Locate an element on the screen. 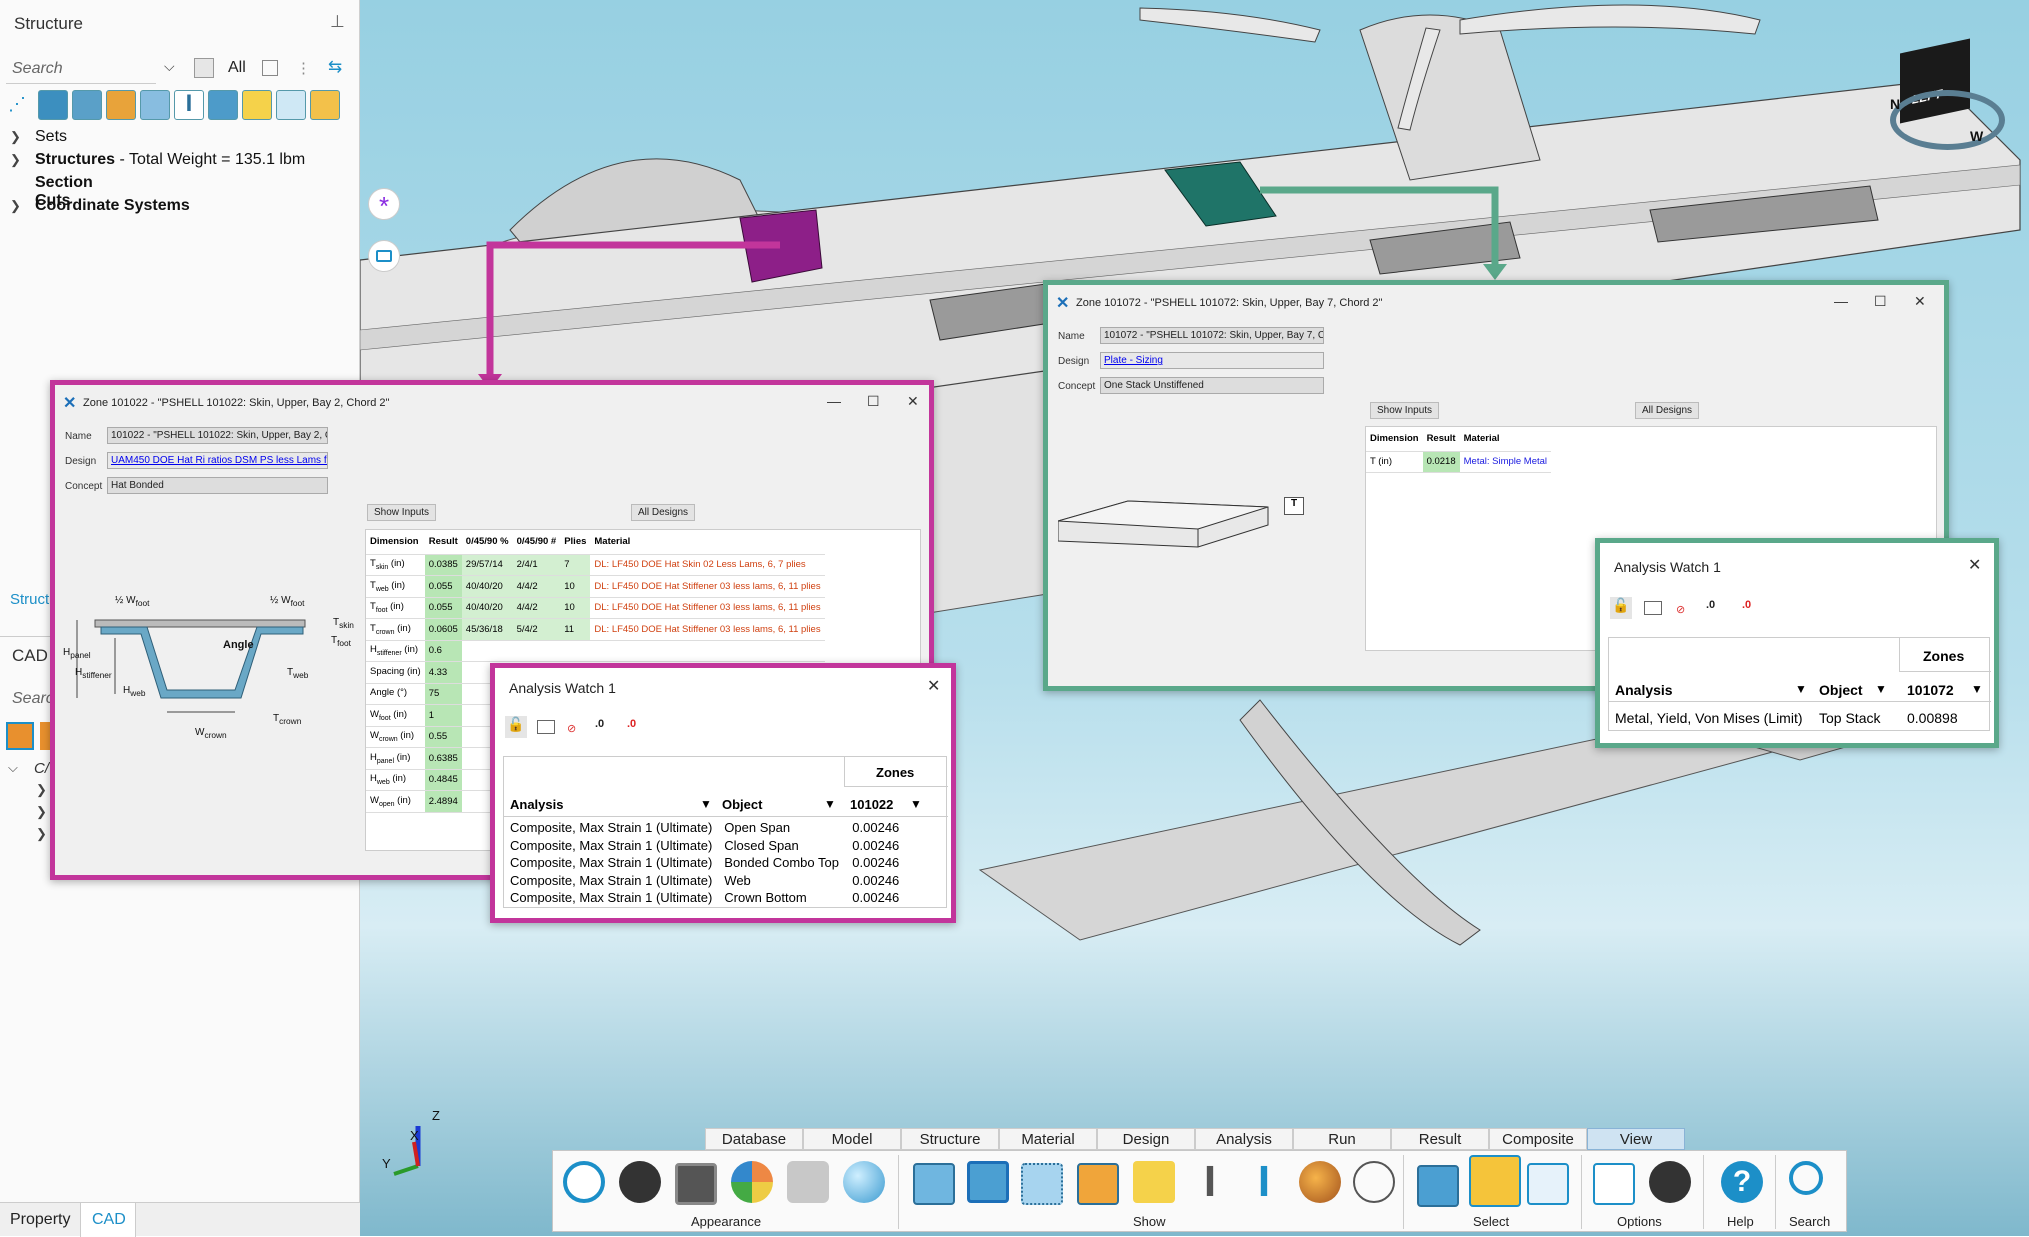 Image resolution: width=2029 pixels, height=1237 pixels. beam-icon is located at coordinates (121, 105).